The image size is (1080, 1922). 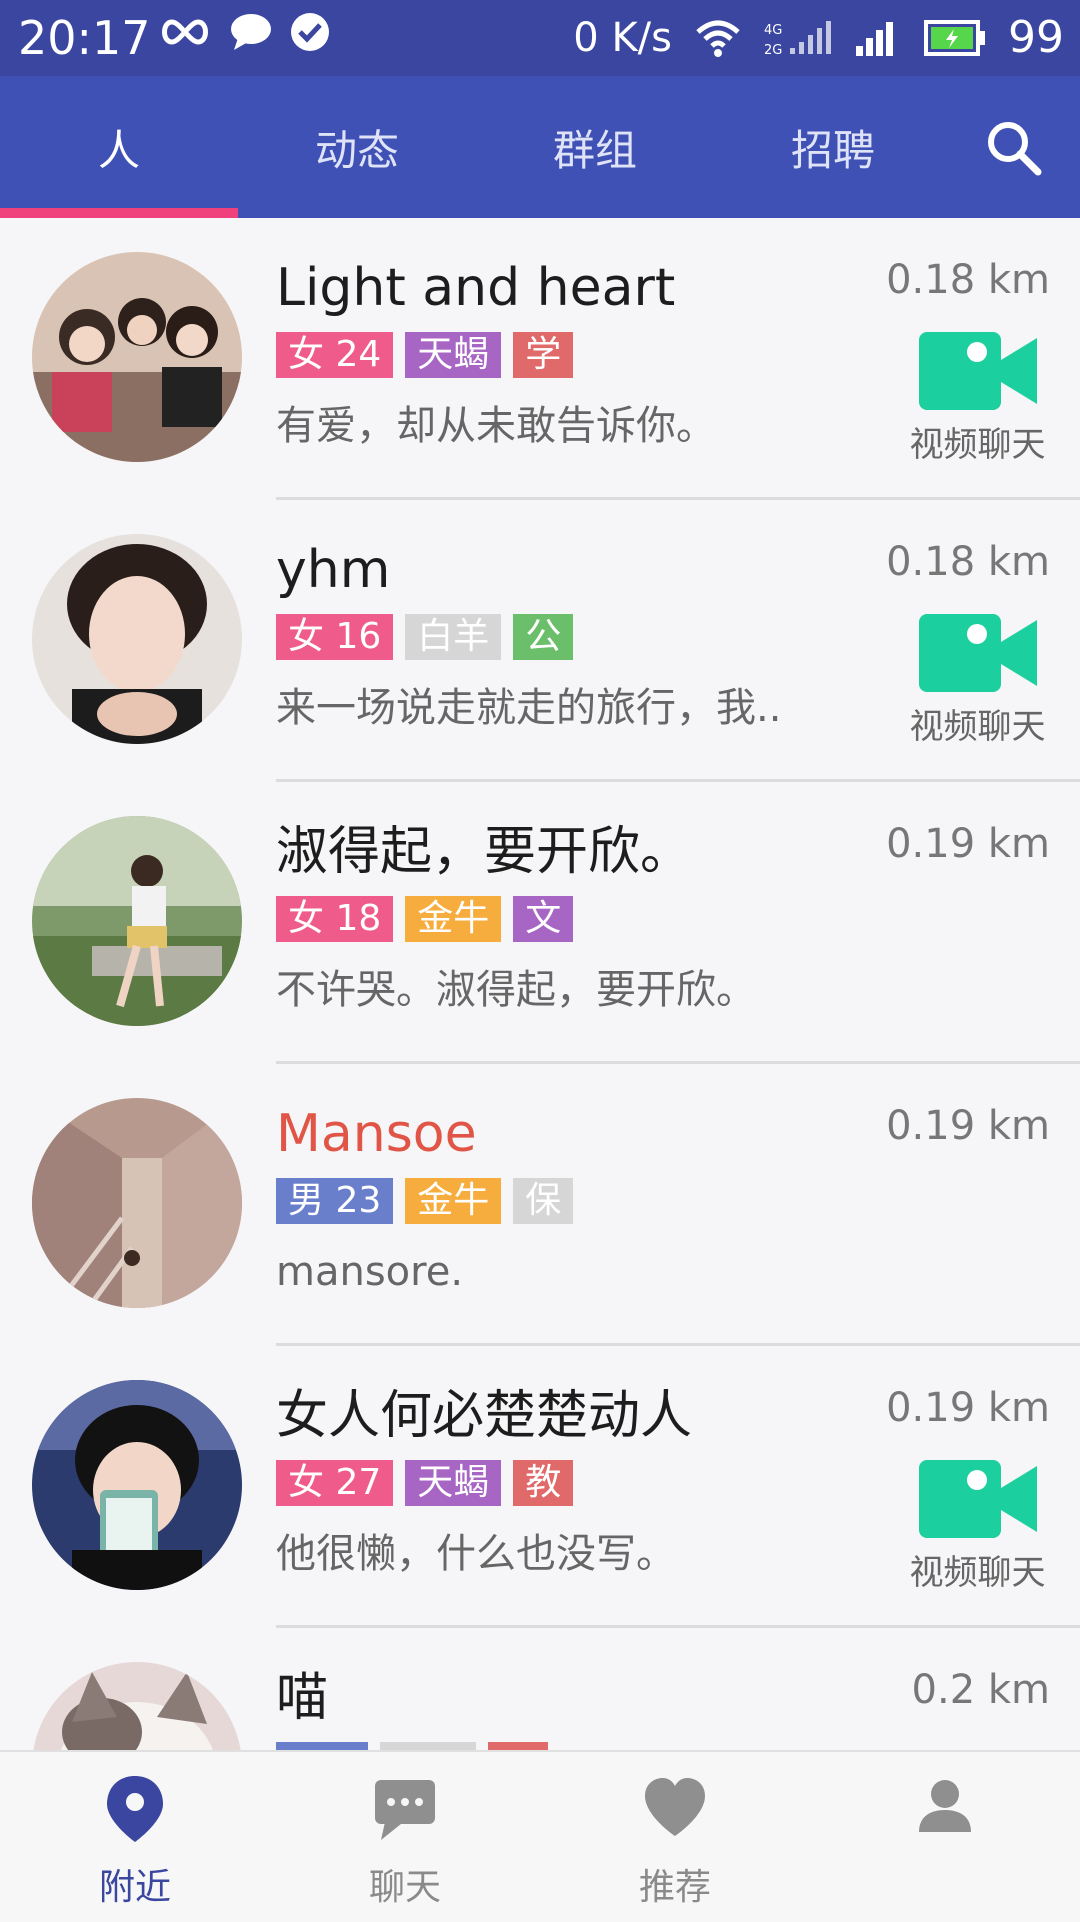 I want to click on gender-age-badge, so click(x=322, y=1746).